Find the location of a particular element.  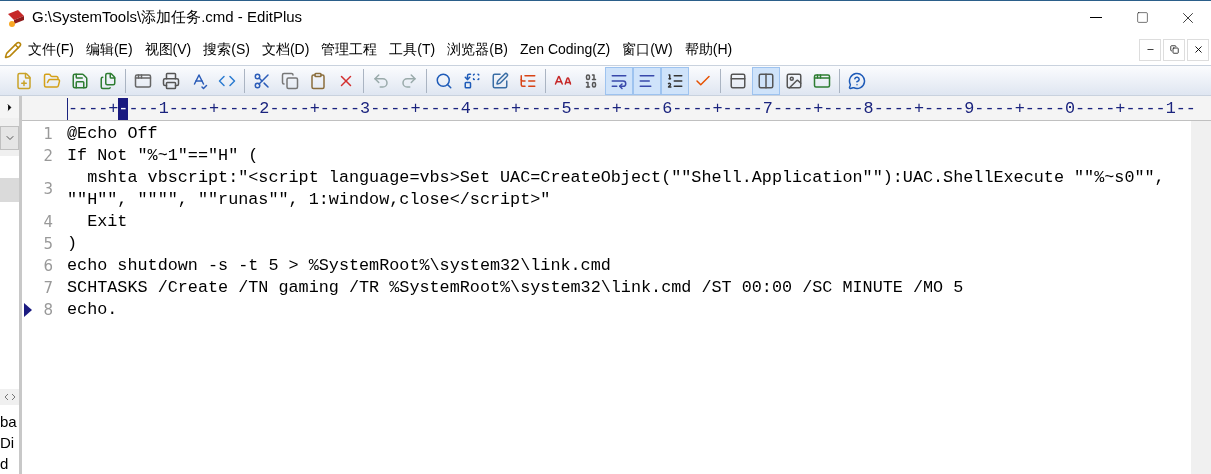

line-number: 8 is located at coordinates (48, 310).